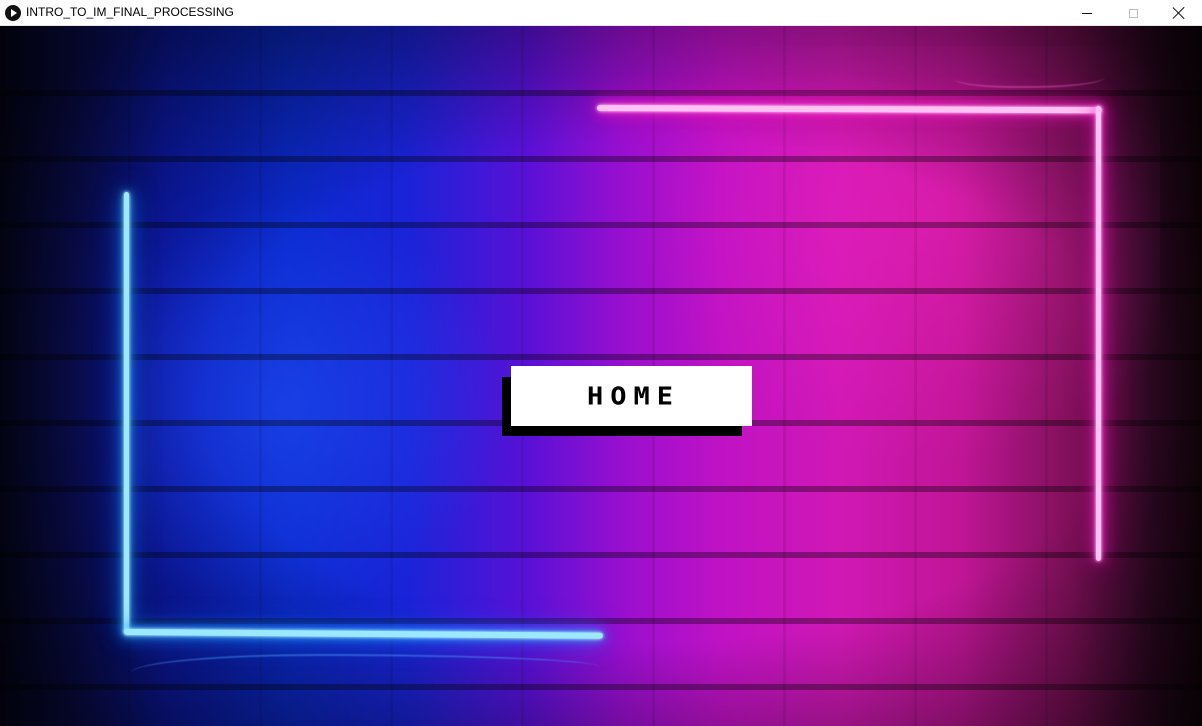 The height and width of the screenshot is (726, 1202). What do you see at coordinates (601, 13) in the screenshot?
I see `title-bar: INTRO_TO_IM_FINAL_PROCESSING` at bounding box center [601, 13].